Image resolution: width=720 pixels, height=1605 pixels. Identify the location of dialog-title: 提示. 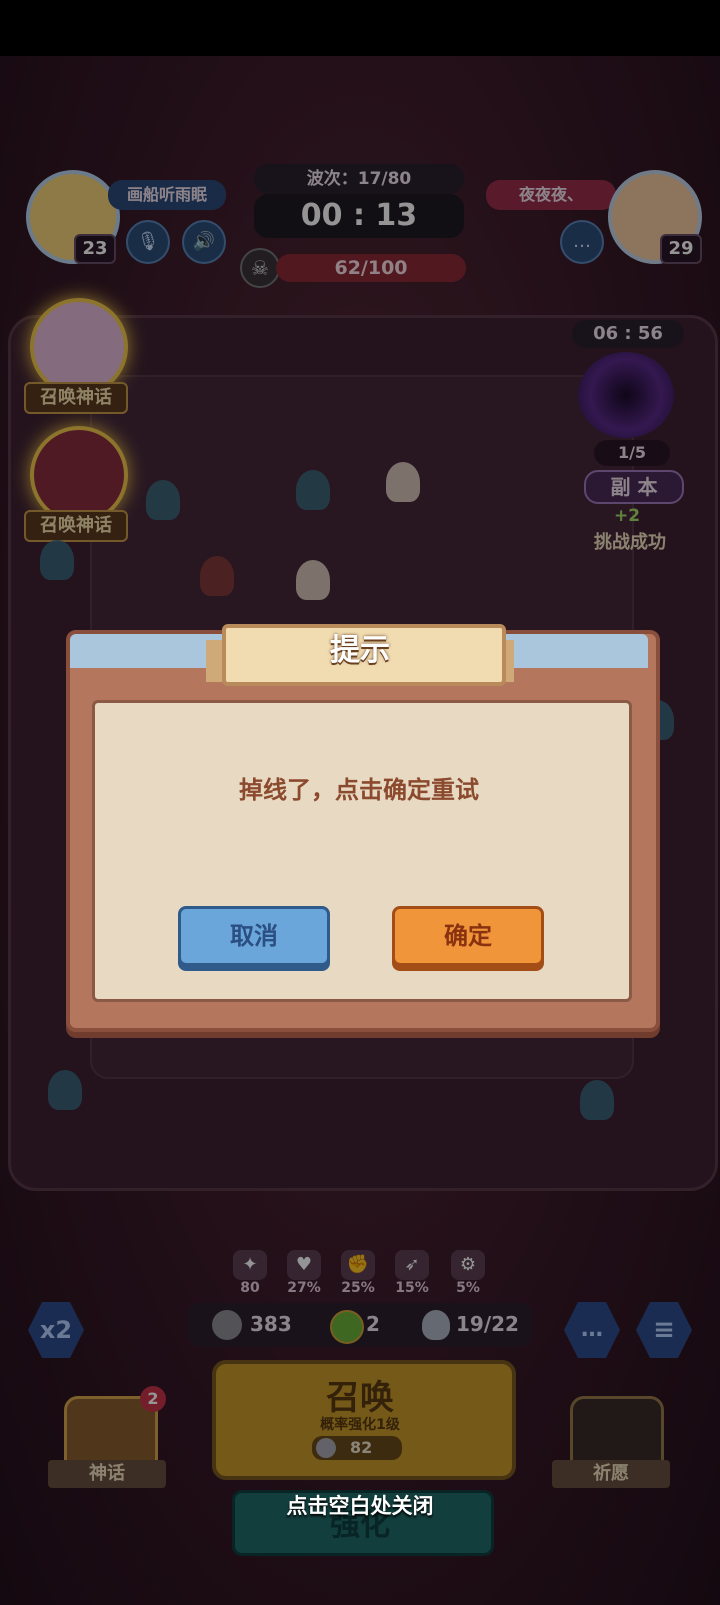
(360, 650).